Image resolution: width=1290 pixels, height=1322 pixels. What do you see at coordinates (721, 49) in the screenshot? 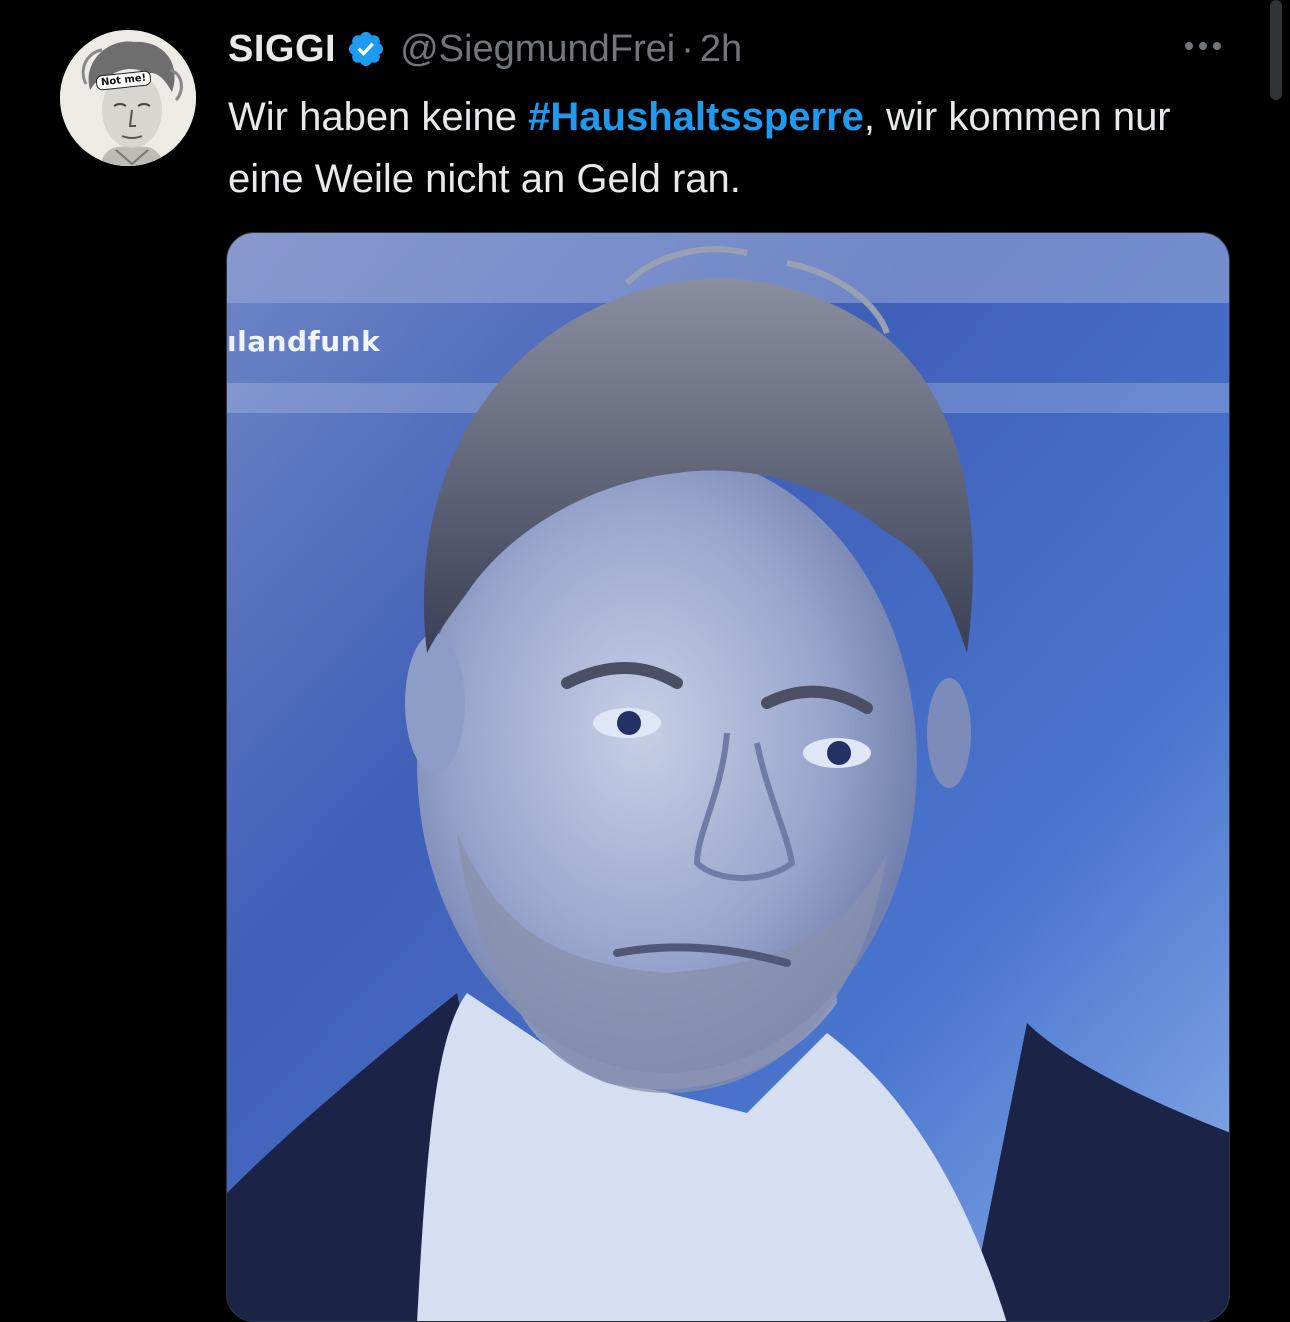
I see `timestamp: 2h` at bounding box center [721, 49].